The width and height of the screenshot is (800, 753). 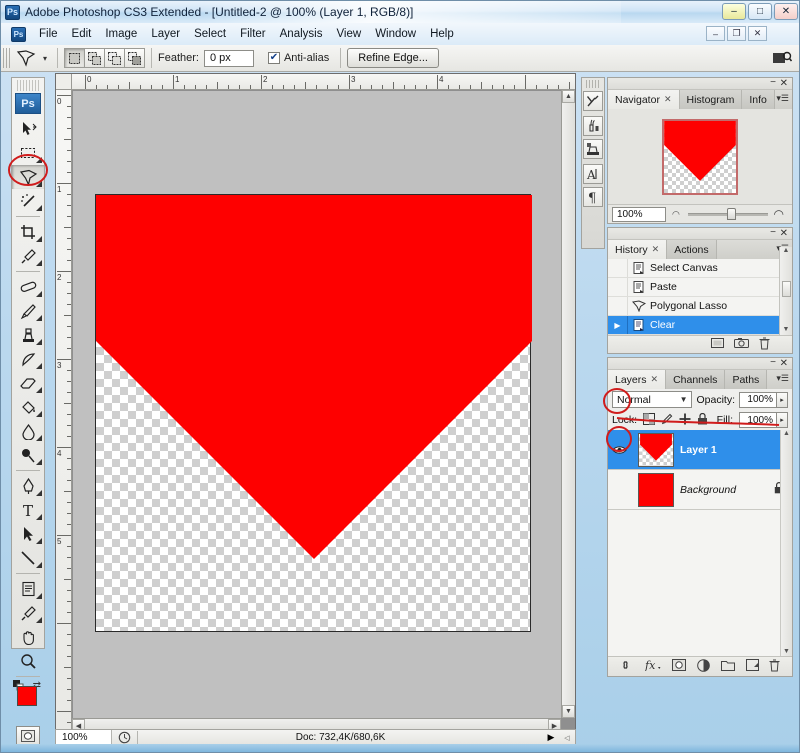 I want to click on navigator-zoom-slider: ◠ ◠, so click(x=729, y=214).